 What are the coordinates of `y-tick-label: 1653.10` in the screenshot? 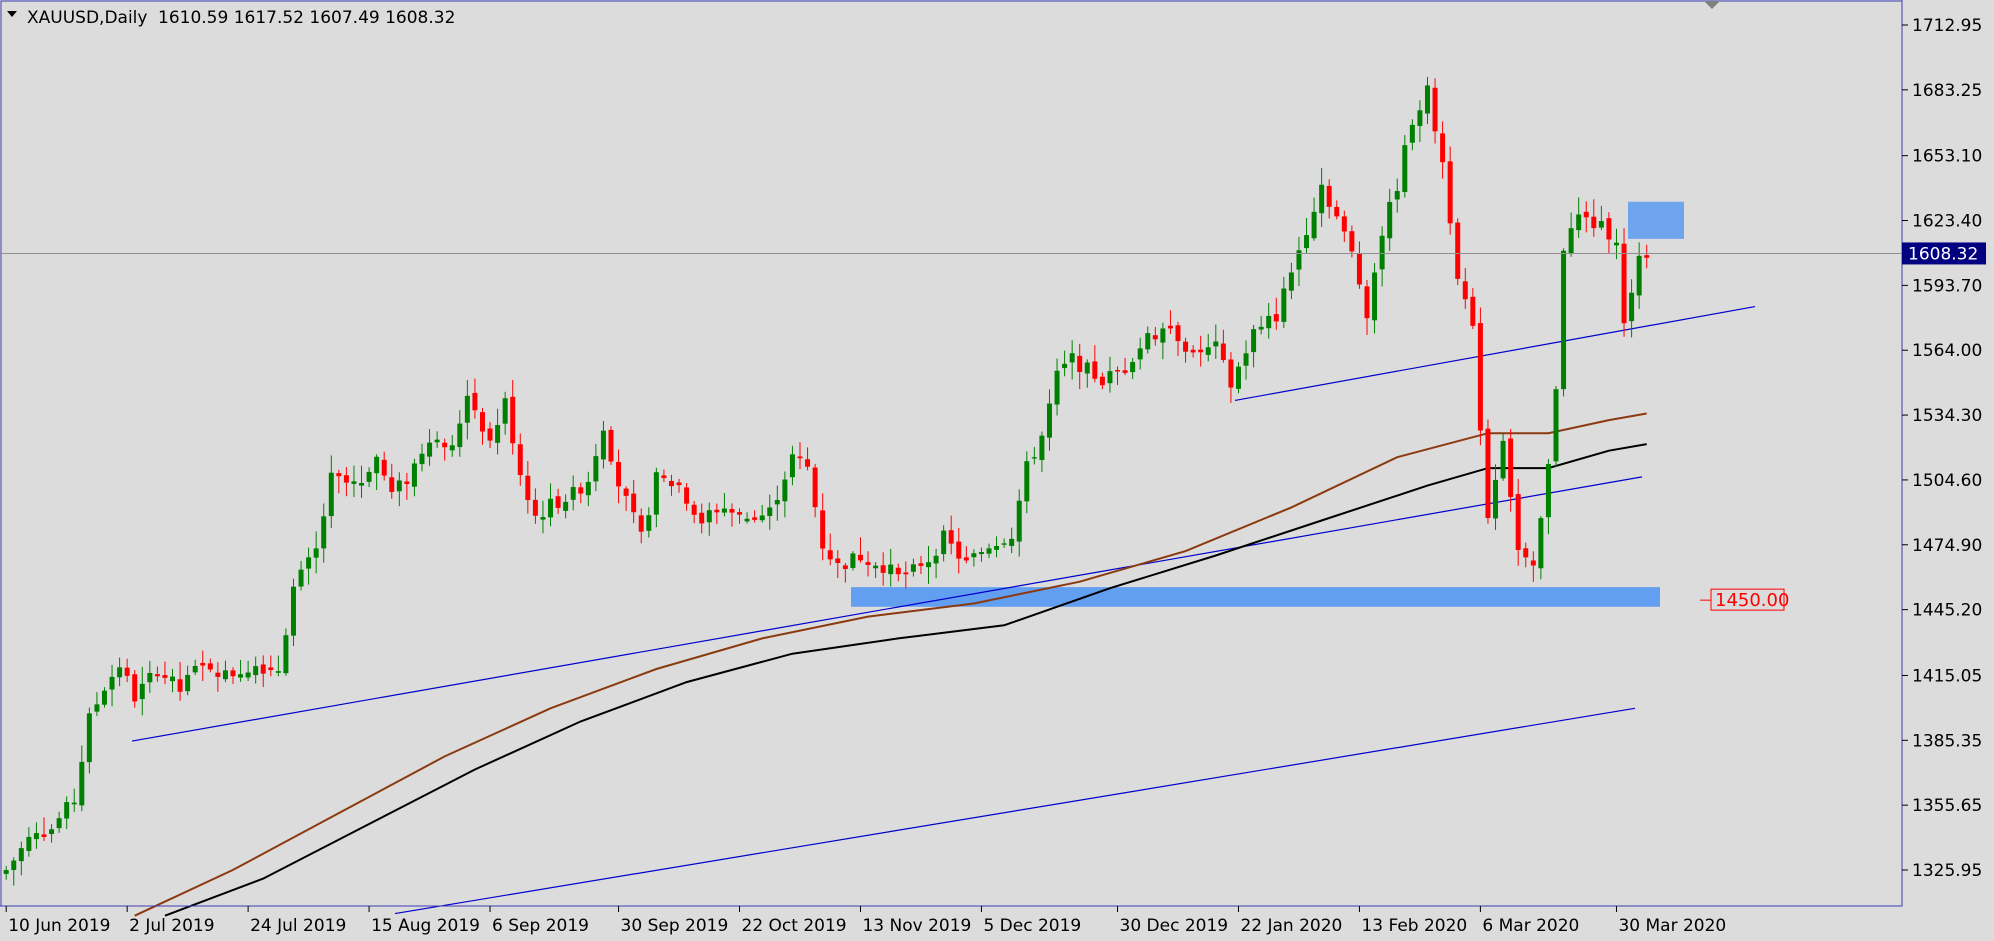 It's located at (1947, 157).